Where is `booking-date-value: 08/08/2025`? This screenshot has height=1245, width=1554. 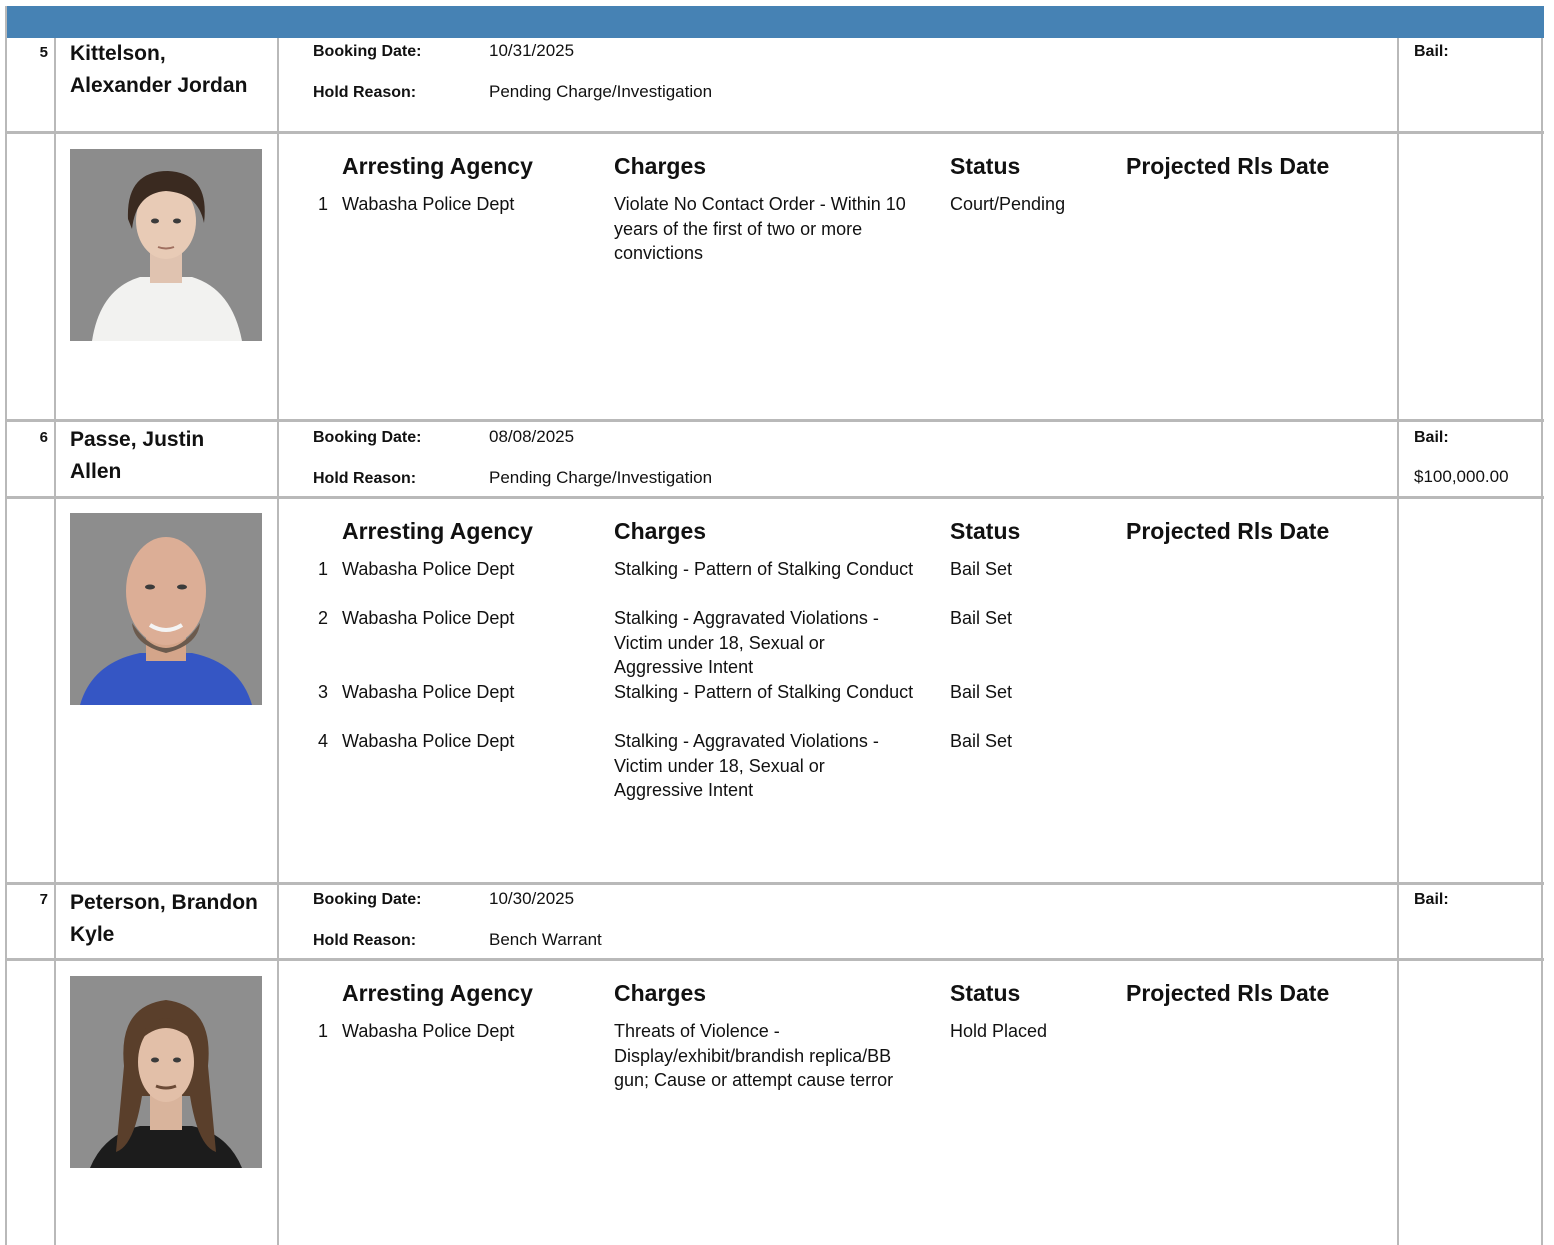 booking-date-value: 08/08/2025 is located at coordinates (532, 436).